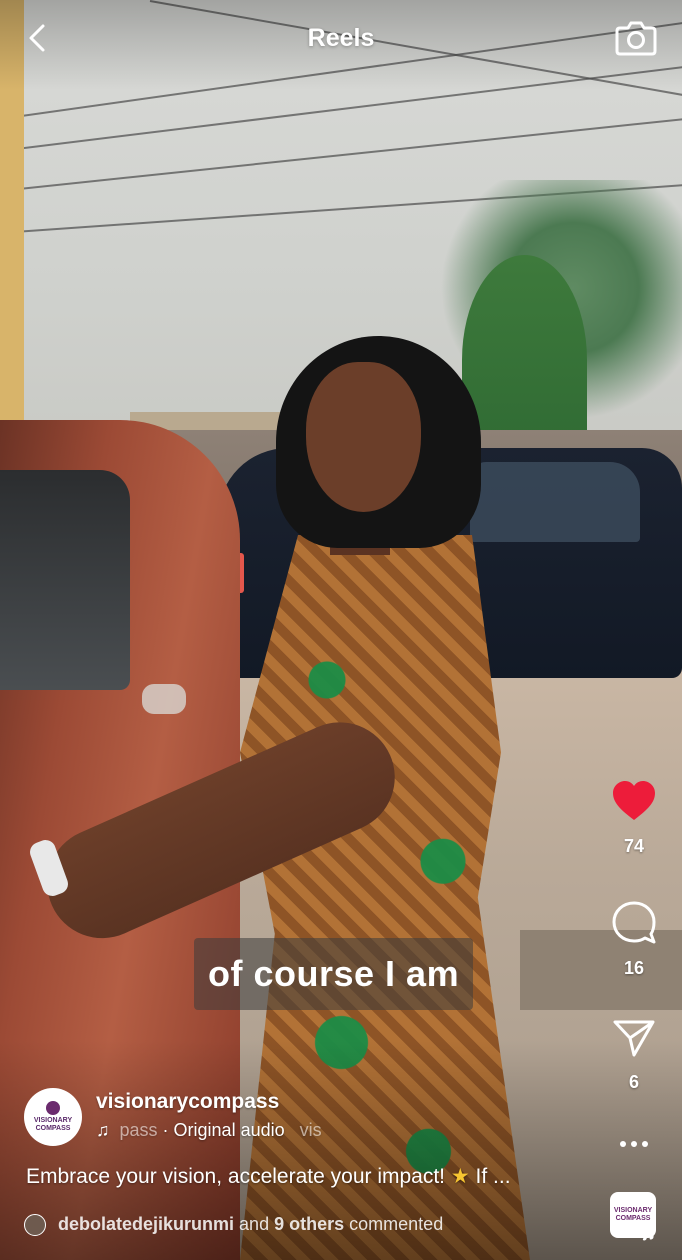 This screenshot has height=1260, width=682. Describe the element at coordinates (146, 1224) in the screenshot. I see `commenter-name: debolatedejikurunmi` at that location.